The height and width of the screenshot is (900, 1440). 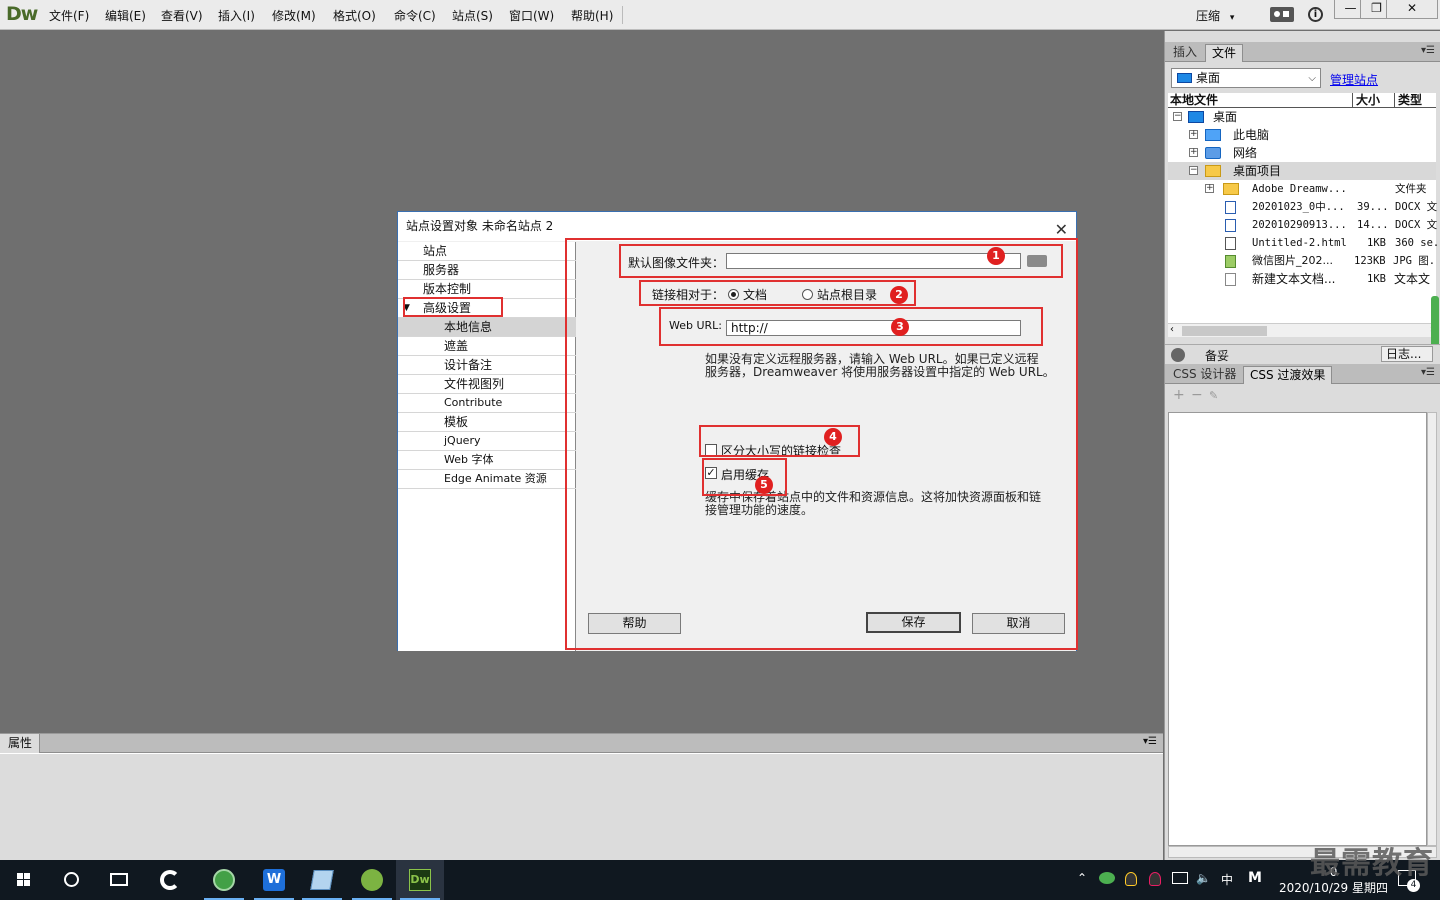 What do you see at coordinates (1302, 225) in the screenshot?
I see `tree-item-file: 20201029091З... 14... DOCX 文` at bounding box center [1302, 225].